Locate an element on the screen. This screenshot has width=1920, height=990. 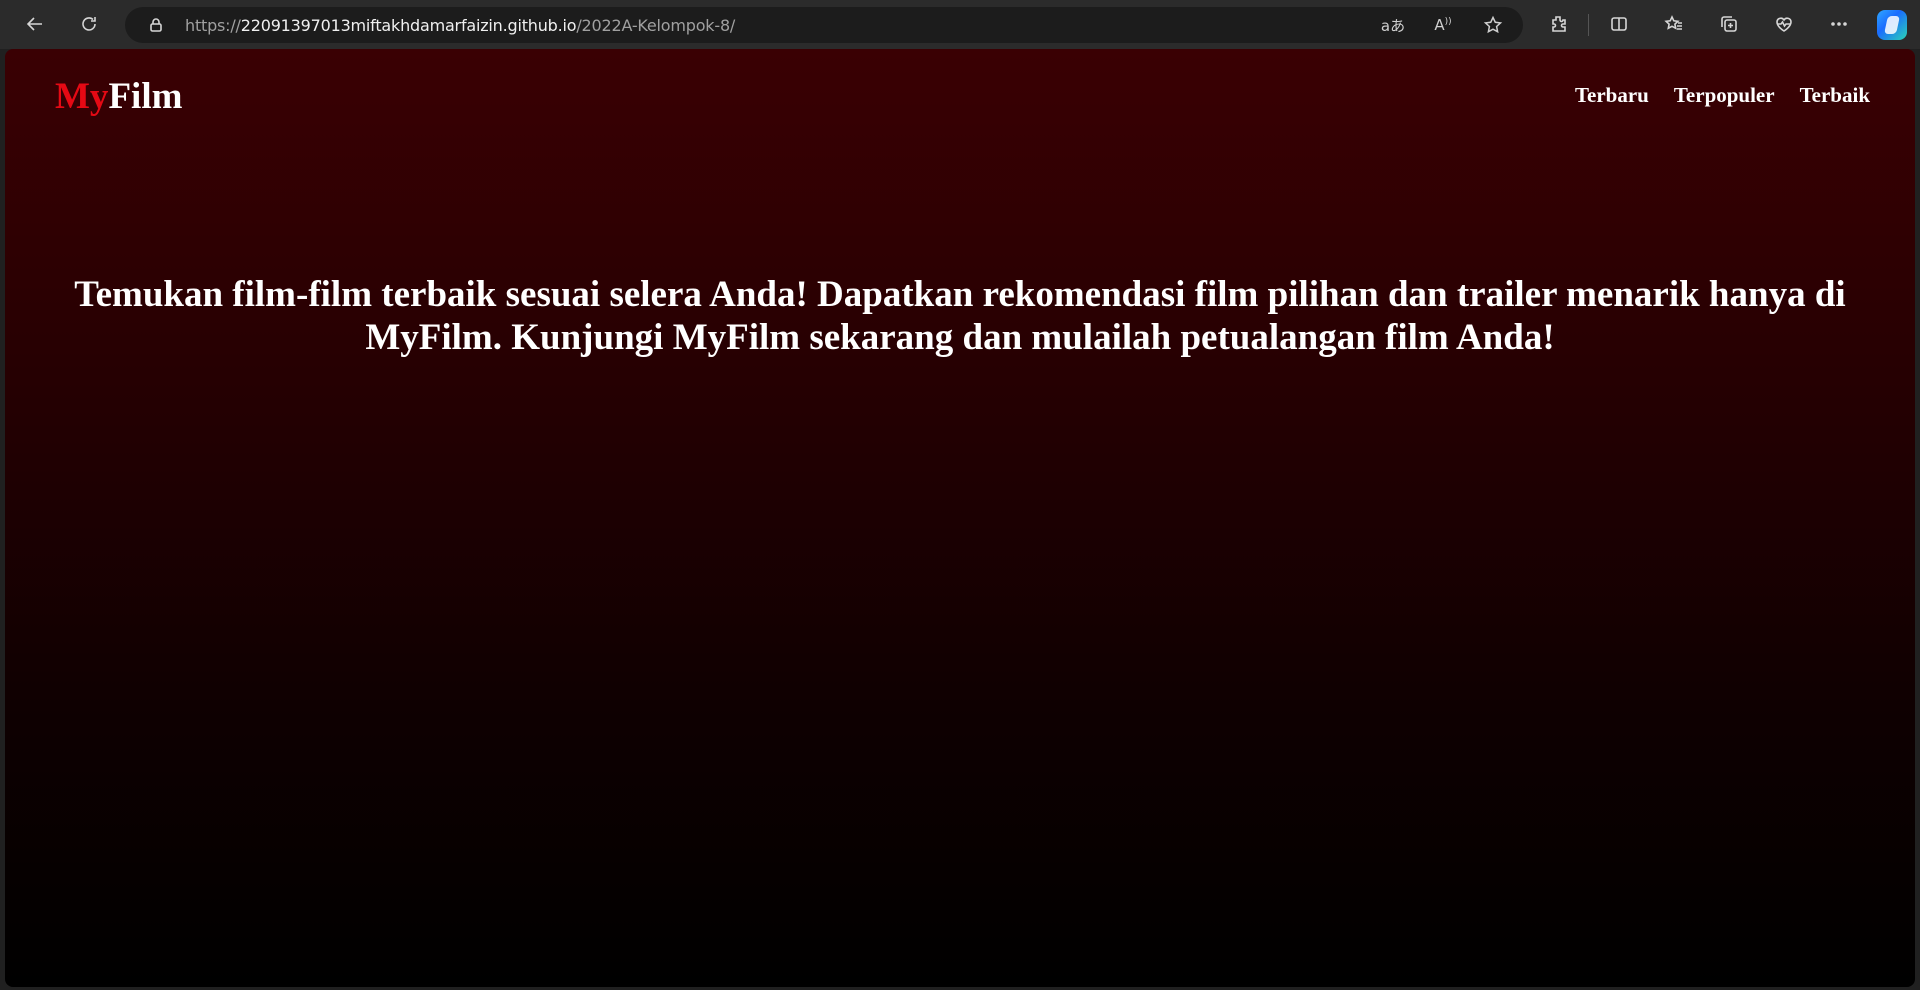
more-button is located at coordinates (1839, 24).